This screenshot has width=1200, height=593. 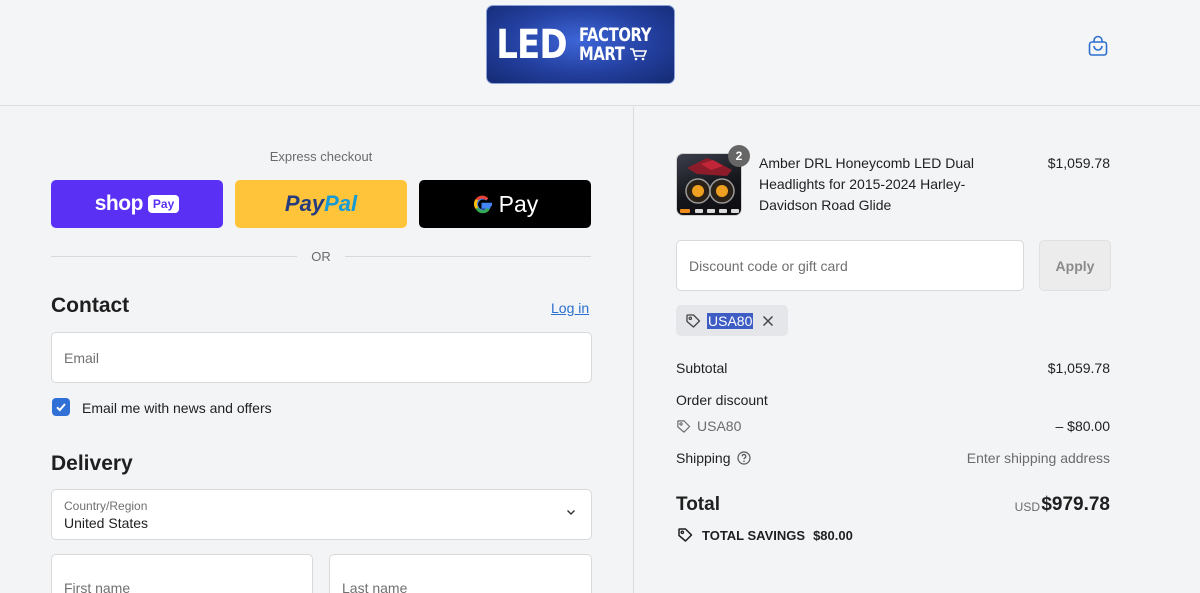 I want to click on country-value: United States, so click(x=106, y=523).